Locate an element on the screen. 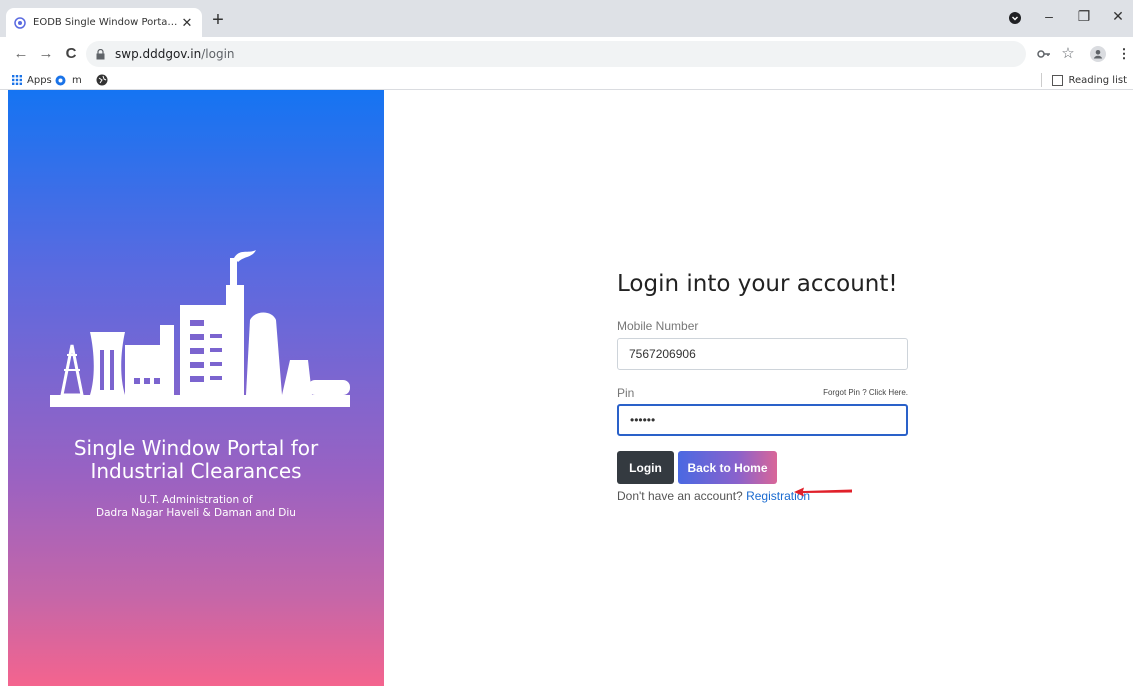  reload-icon: C is located at coordinates (71, 54).